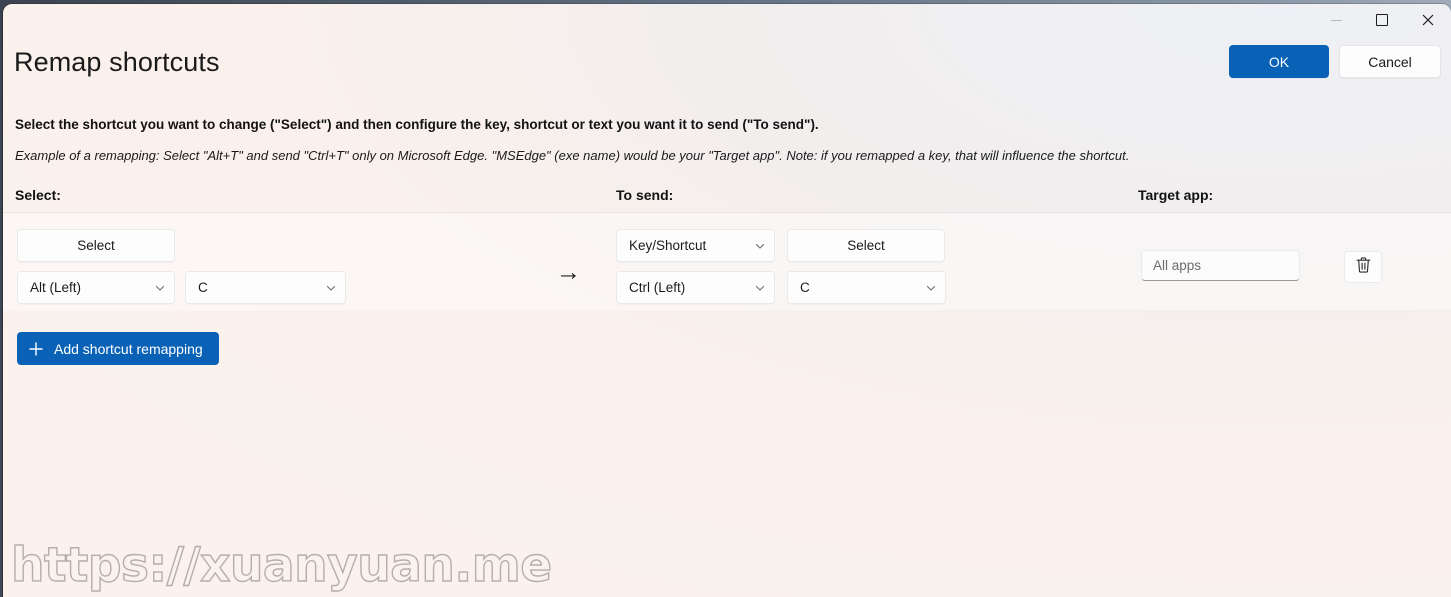 Image resolution: width=1451 pixels, height=597 pixels. I want to click on target-app-placeholder: All apps, so click(1177, 265).